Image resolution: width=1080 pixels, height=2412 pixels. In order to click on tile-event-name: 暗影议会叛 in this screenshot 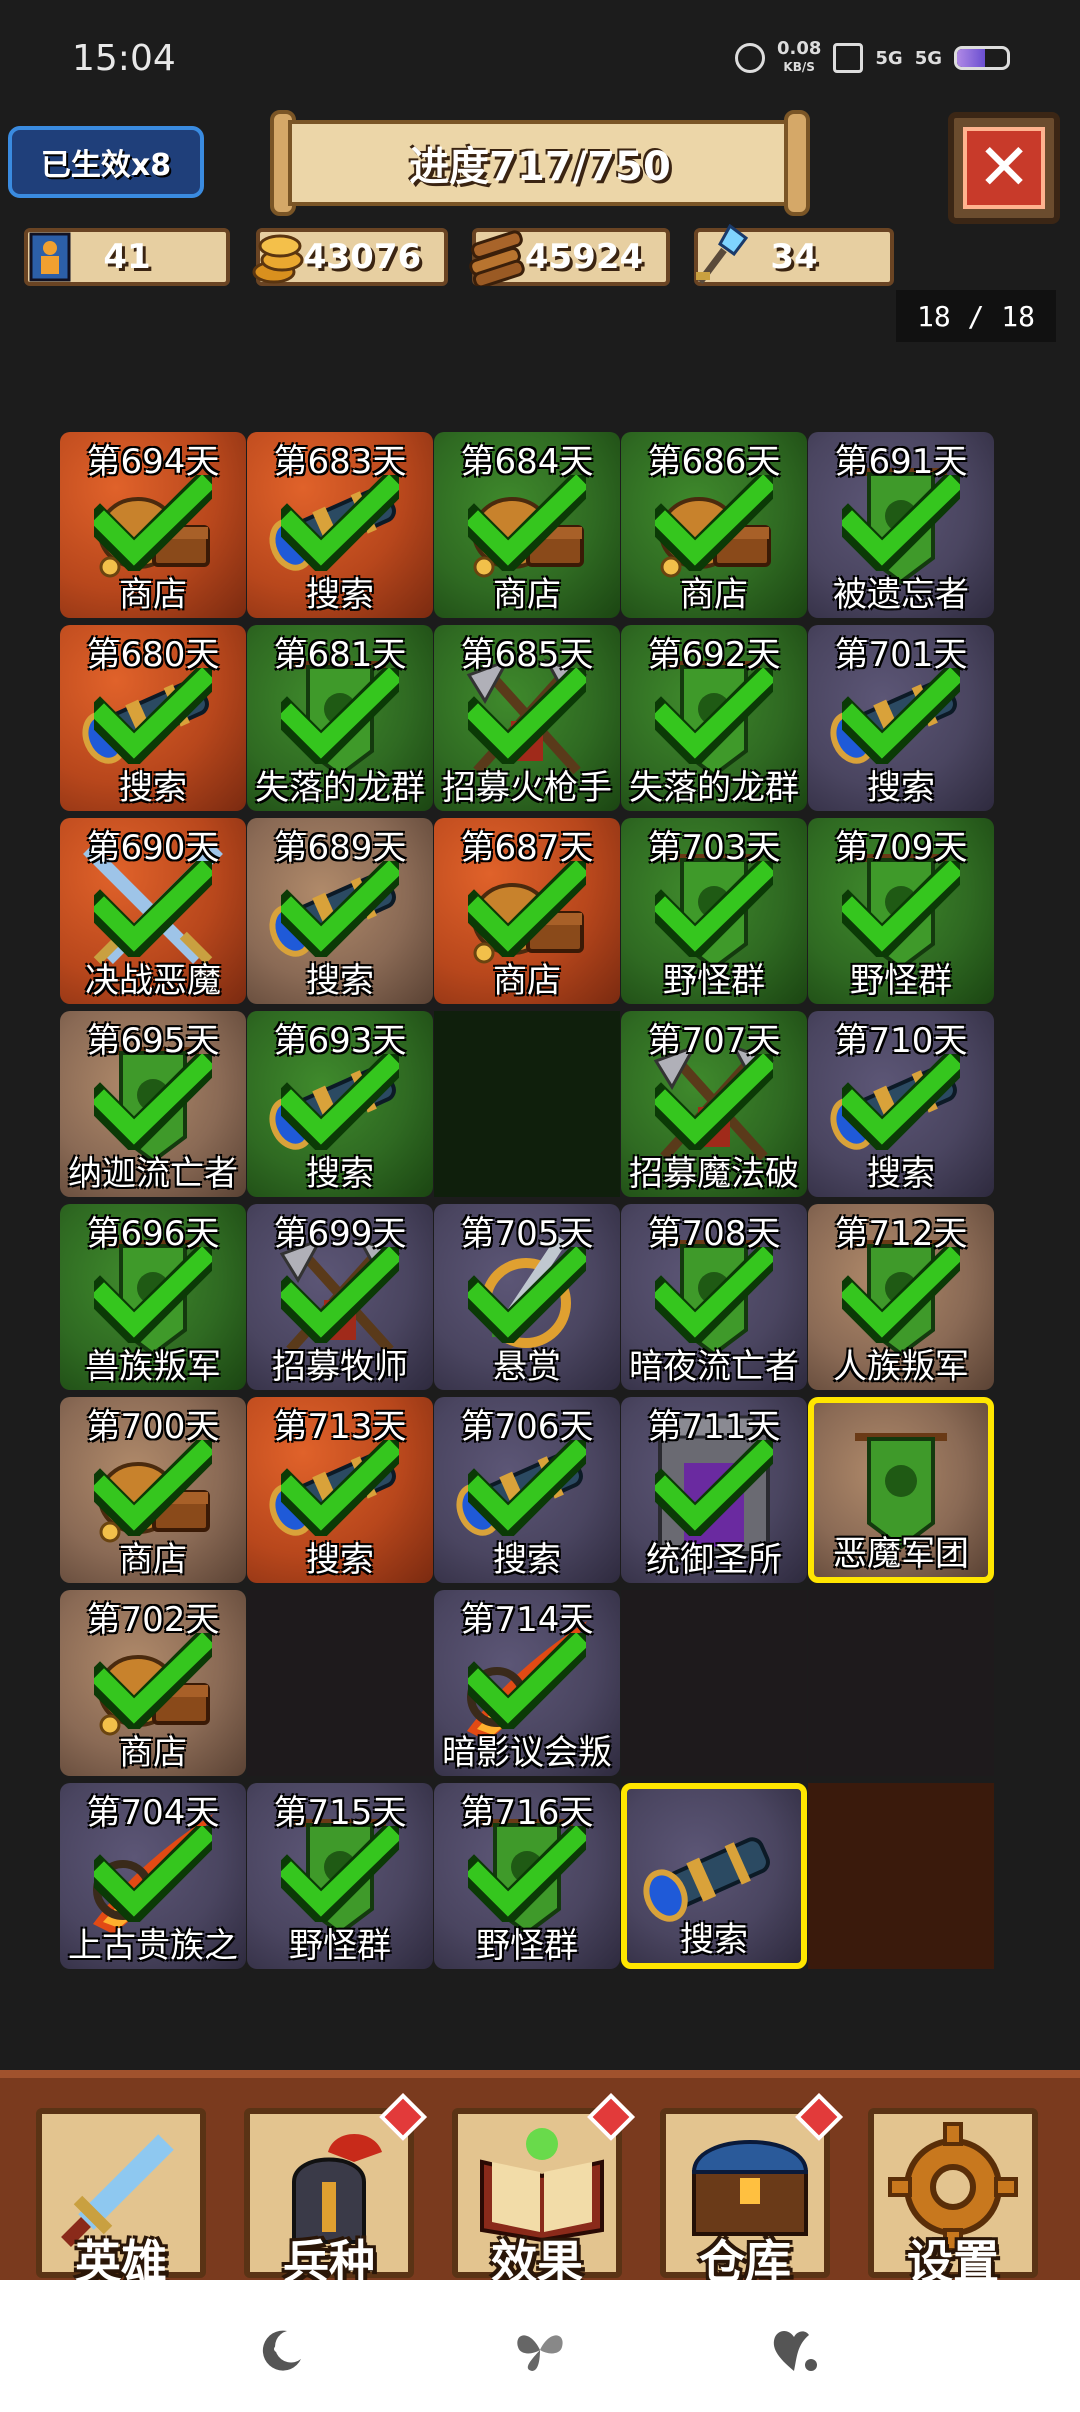, I will do `click(527, 1753)`.